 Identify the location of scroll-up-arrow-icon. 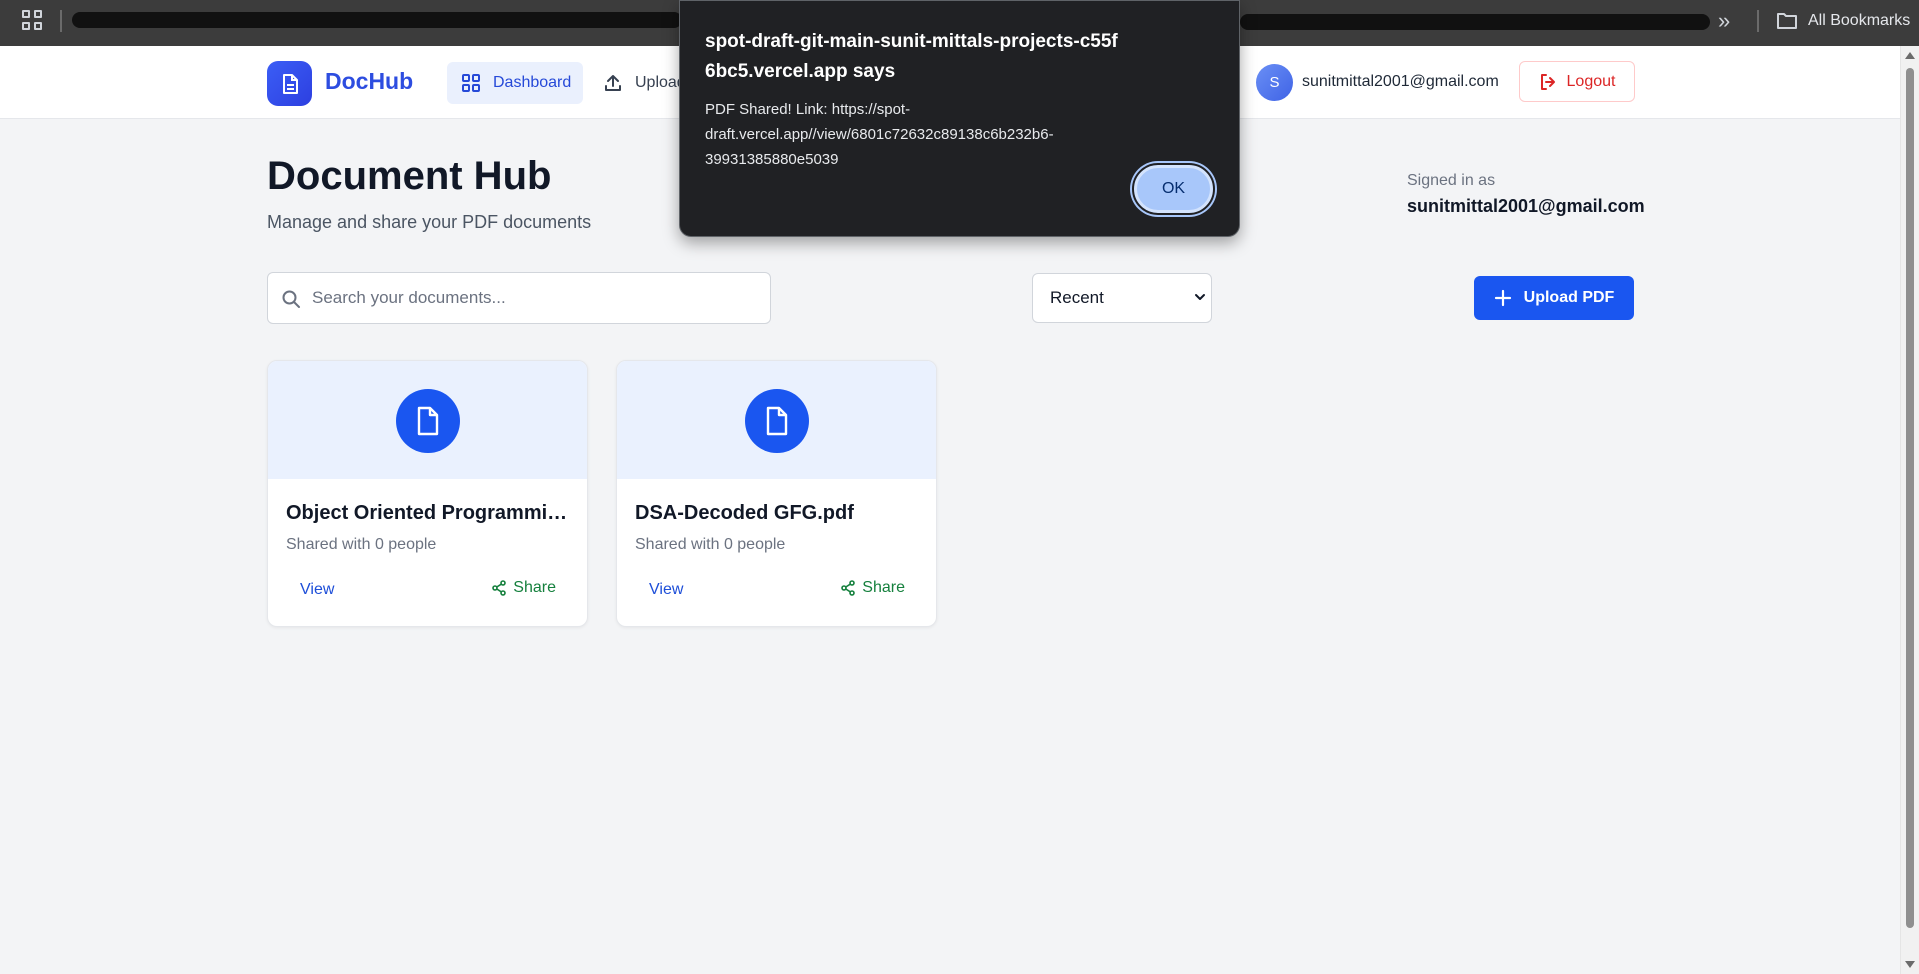
(1910, 55).